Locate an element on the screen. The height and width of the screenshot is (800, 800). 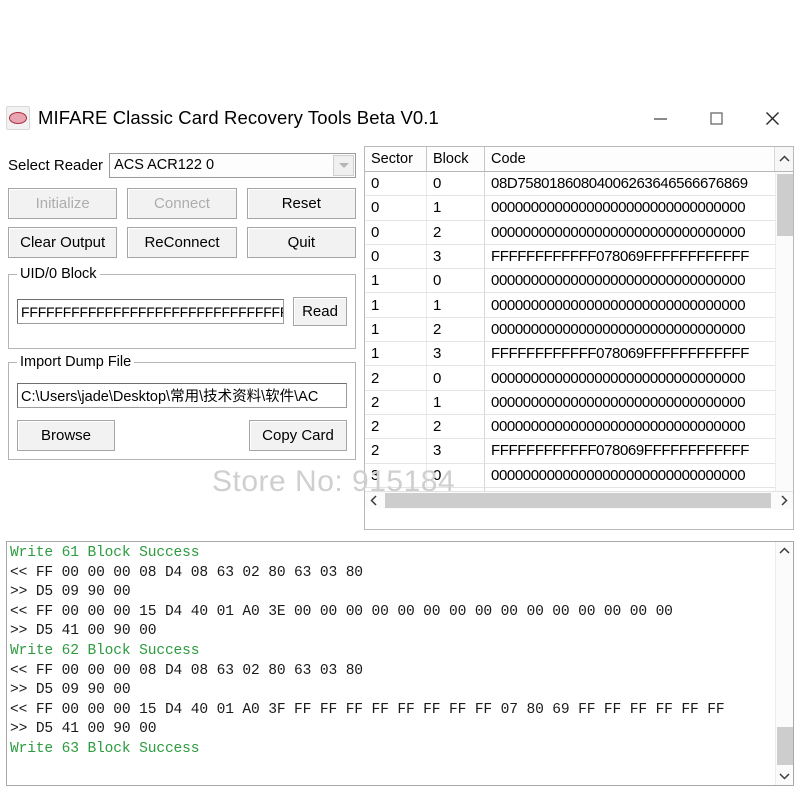
reconnect-button: ReConnect is located at coordinates (182, 242).